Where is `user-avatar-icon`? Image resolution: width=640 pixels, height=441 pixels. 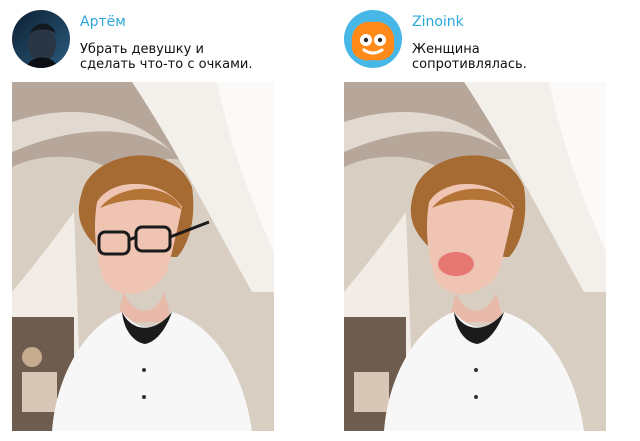 user-avatar-icon is located at coordinates (41, 39).